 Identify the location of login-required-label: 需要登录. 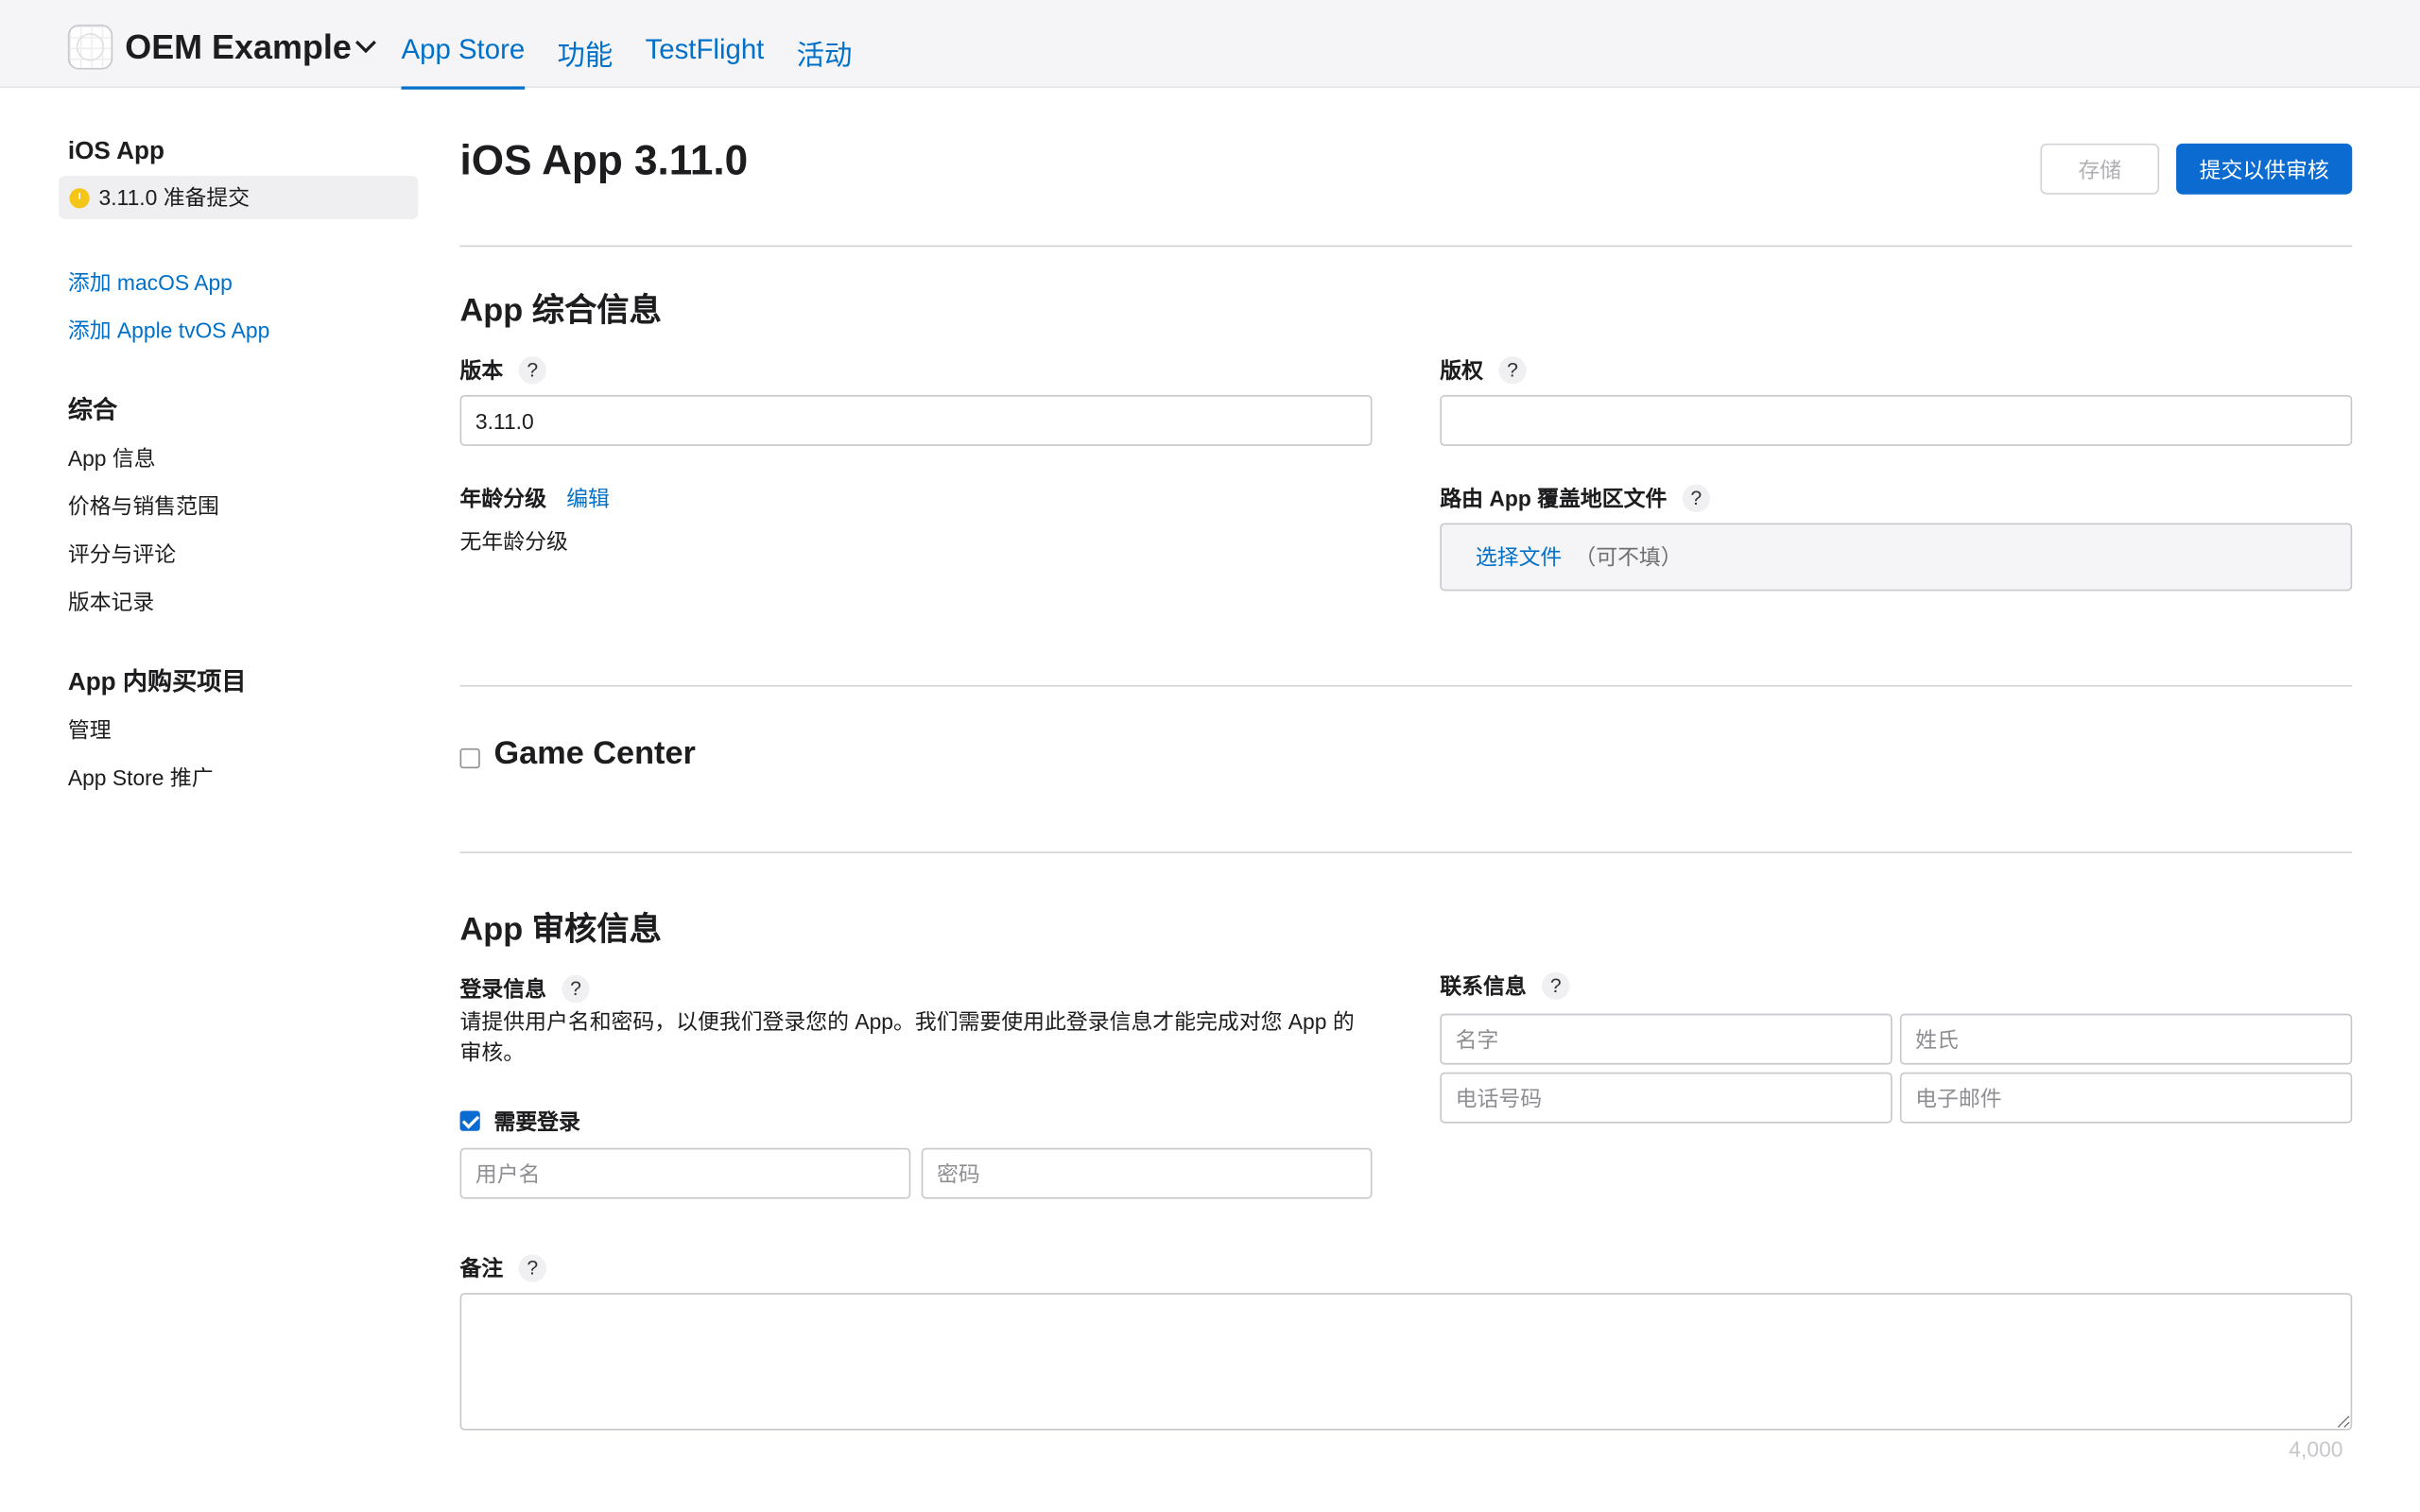
(536, 1121).